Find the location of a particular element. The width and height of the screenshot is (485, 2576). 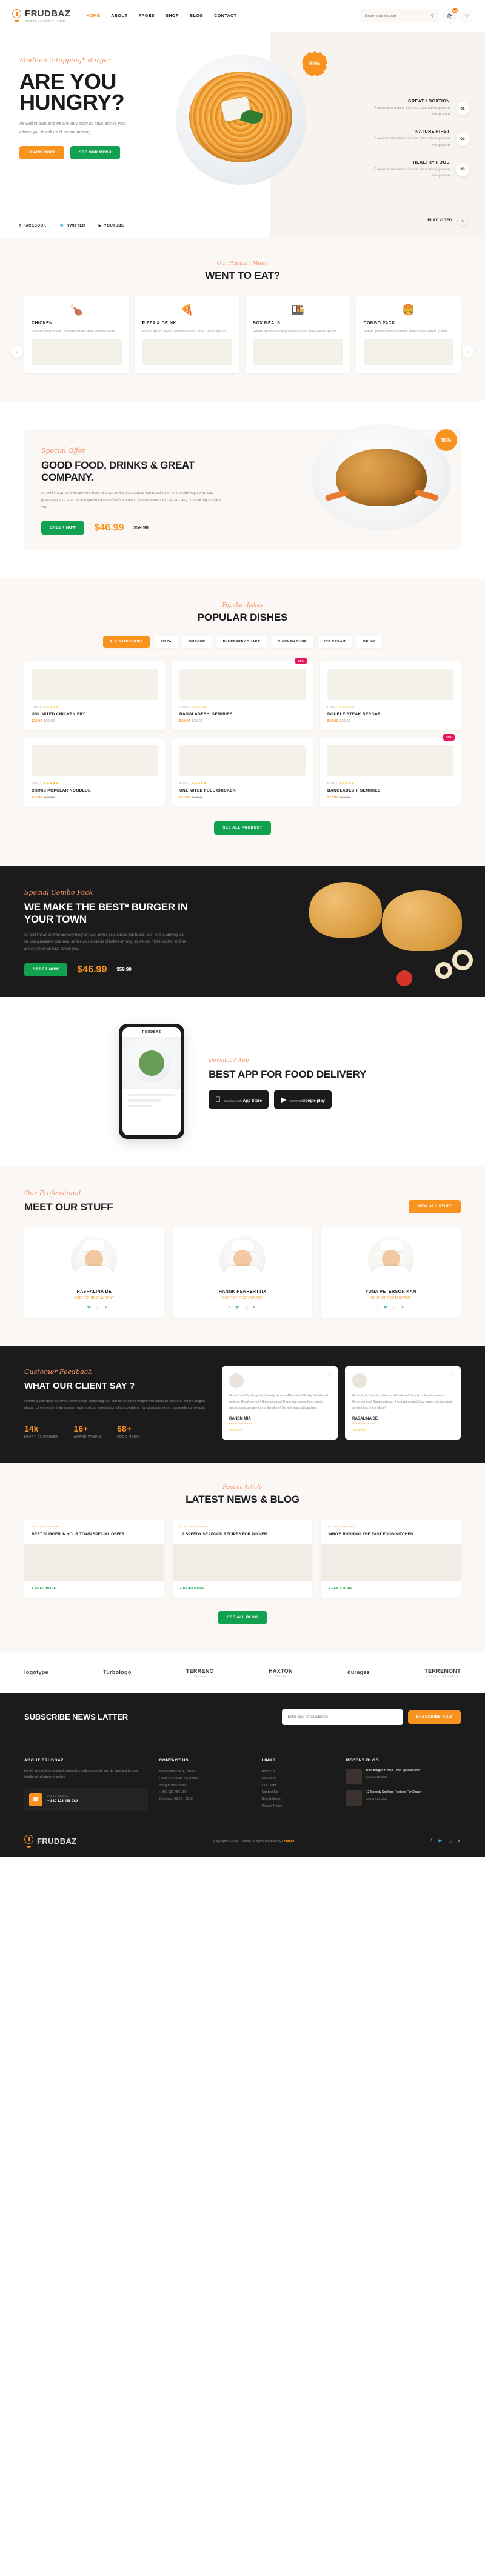

filter-blueberry-shake: BLUEBERRY SHAKE is located at coordinates (241, 641).